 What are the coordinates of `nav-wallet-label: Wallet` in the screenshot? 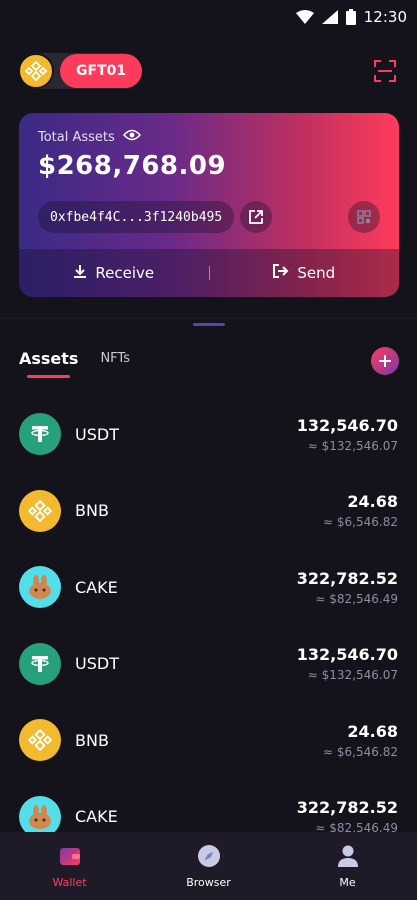 It's located at (69, 882).